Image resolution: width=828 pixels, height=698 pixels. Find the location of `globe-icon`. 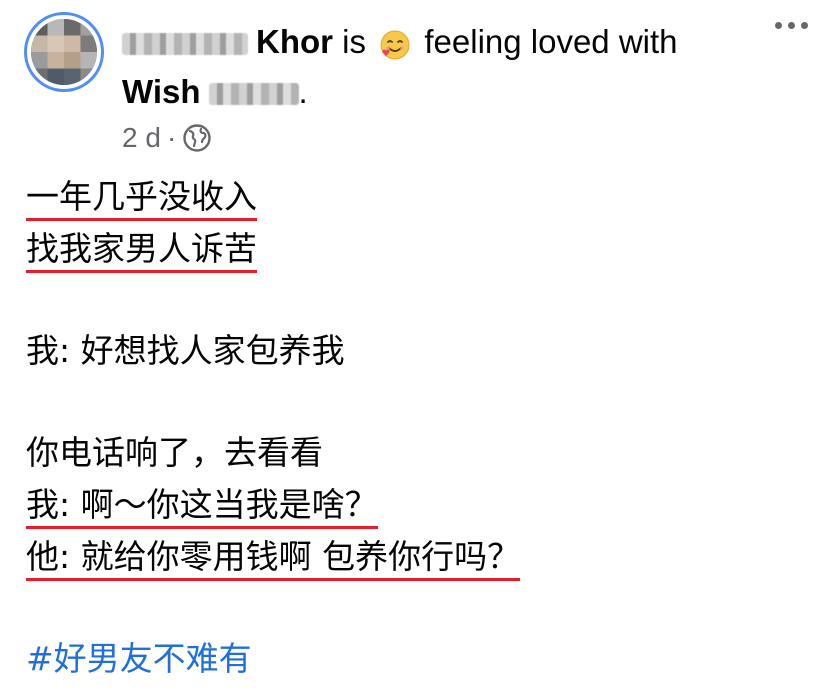

globe-icon is located at coordinates (197, 138).